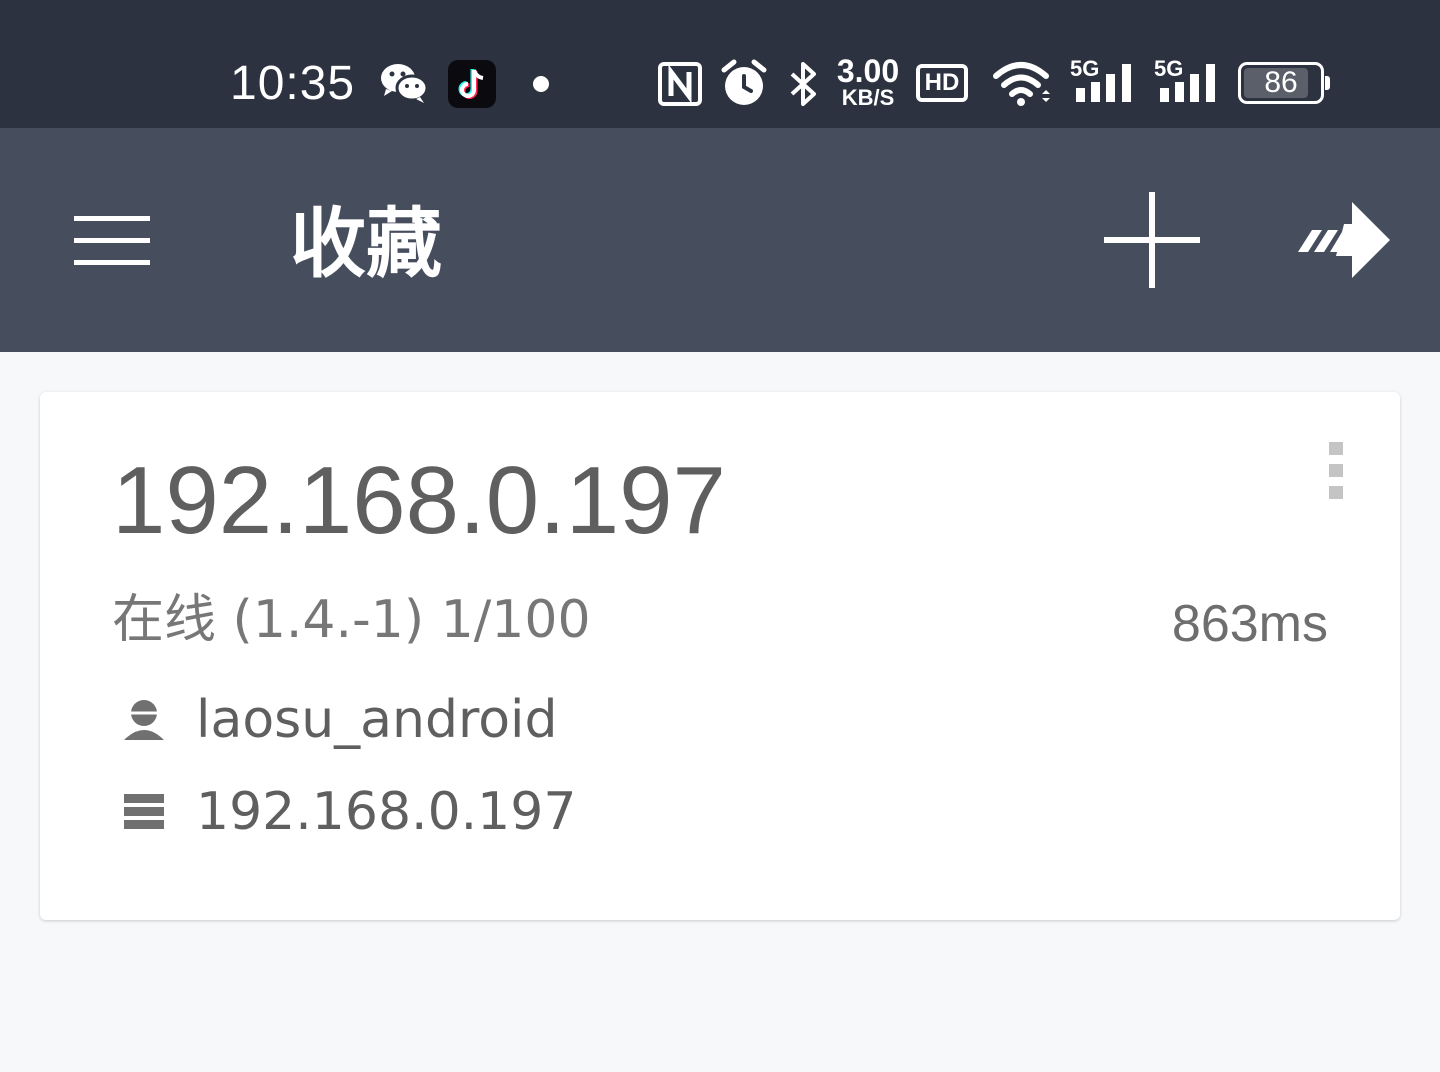 The width and height of the screenshot is (1440, 1072). I want to click on nfc-icon, so click(680, 84).